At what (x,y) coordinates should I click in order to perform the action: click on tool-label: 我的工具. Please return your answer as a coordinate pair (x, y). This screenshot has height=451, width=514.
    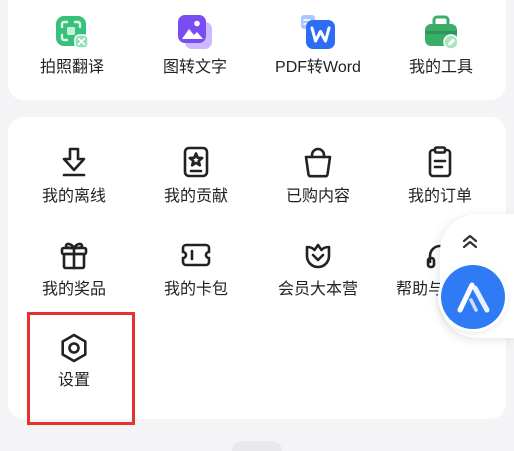
    Looking at the image, I should click on (440, 67).